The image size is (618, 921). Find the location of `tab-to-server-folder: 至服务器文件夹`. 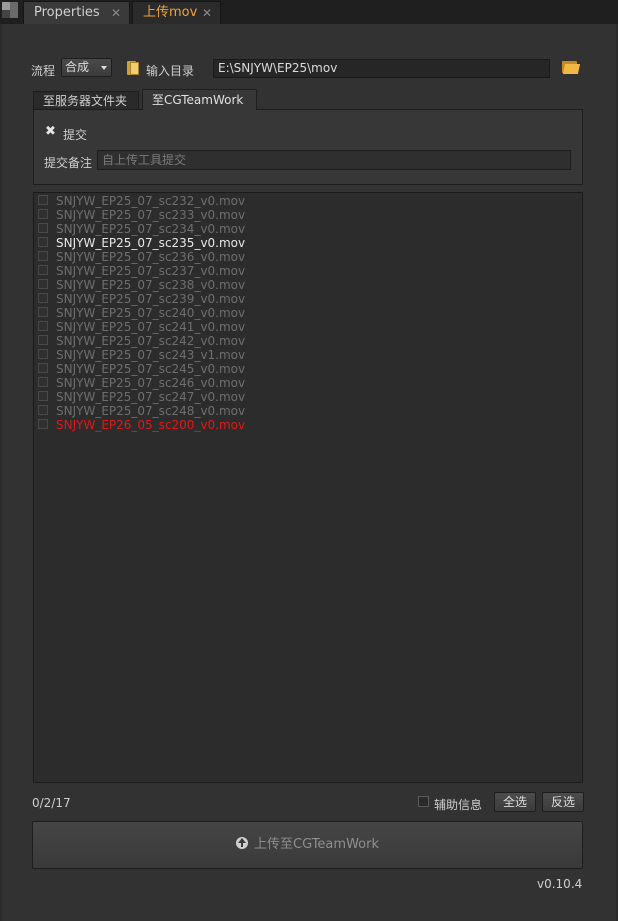

tab-to-server-folder: 至服务器文件夹 is located at coordinates (86, 100).